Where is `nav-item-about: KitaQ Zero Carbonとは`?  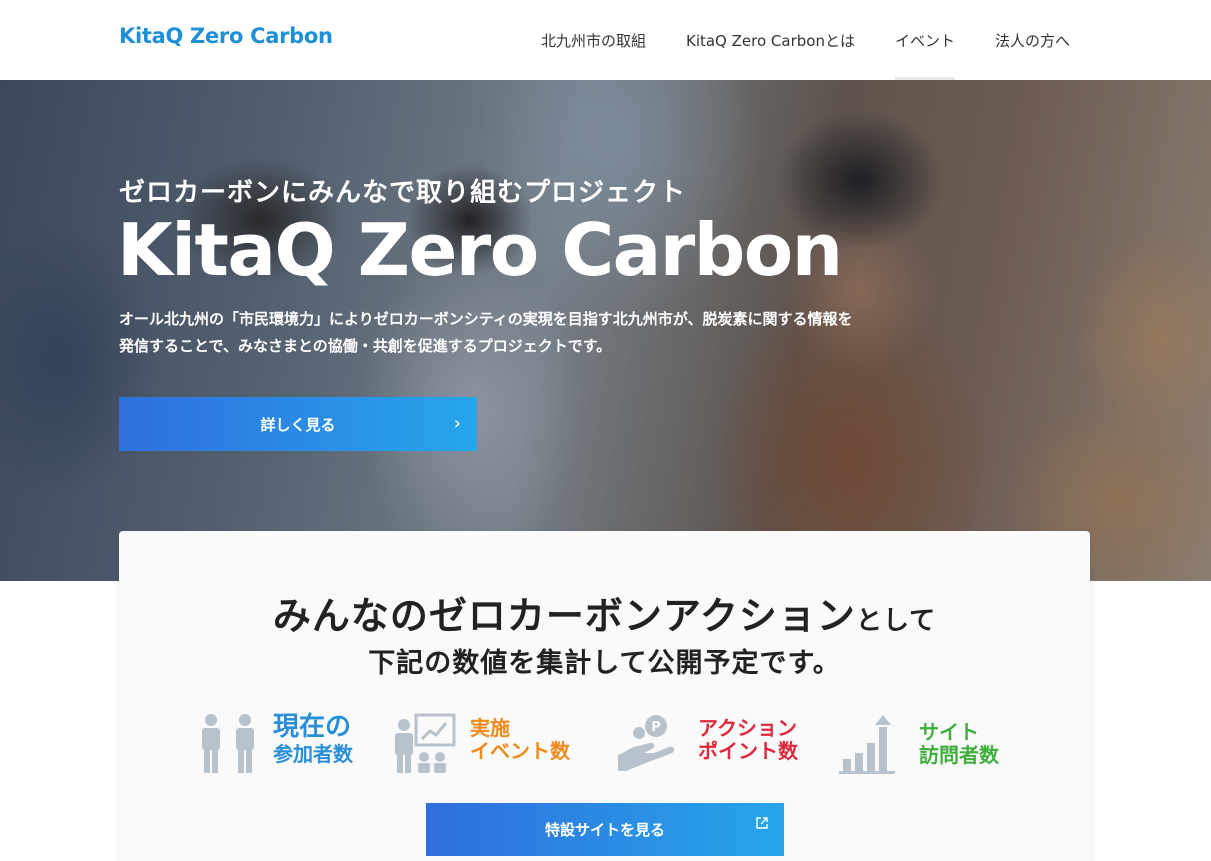 nav-item-about: KitaQ Zero Carbonとは is located at coordinates (770, 40).